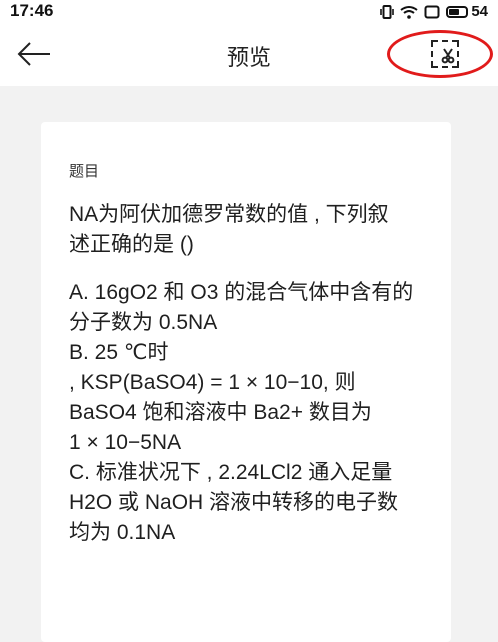 This screenshot has width=498, height=642. What do you see at coordinates (231, 472) in the screenshot?
I see `option-line: C. 标准状况下 , 2.24LCl2 通入足量` at bounding box center [231, 472].